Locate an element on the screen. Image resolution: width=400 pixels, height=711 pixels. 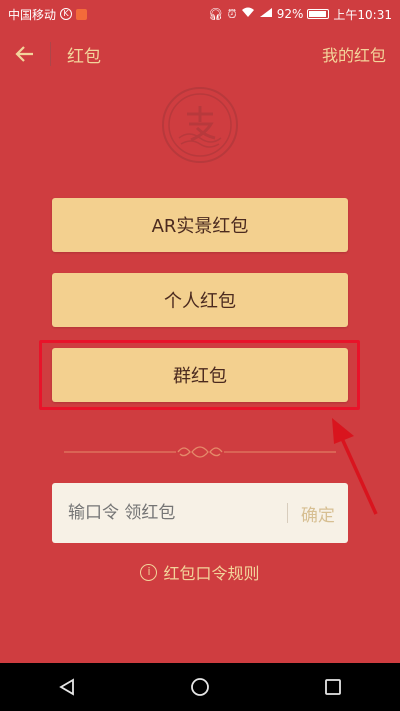
circle-home-icon is located at coordinates (200, 687).